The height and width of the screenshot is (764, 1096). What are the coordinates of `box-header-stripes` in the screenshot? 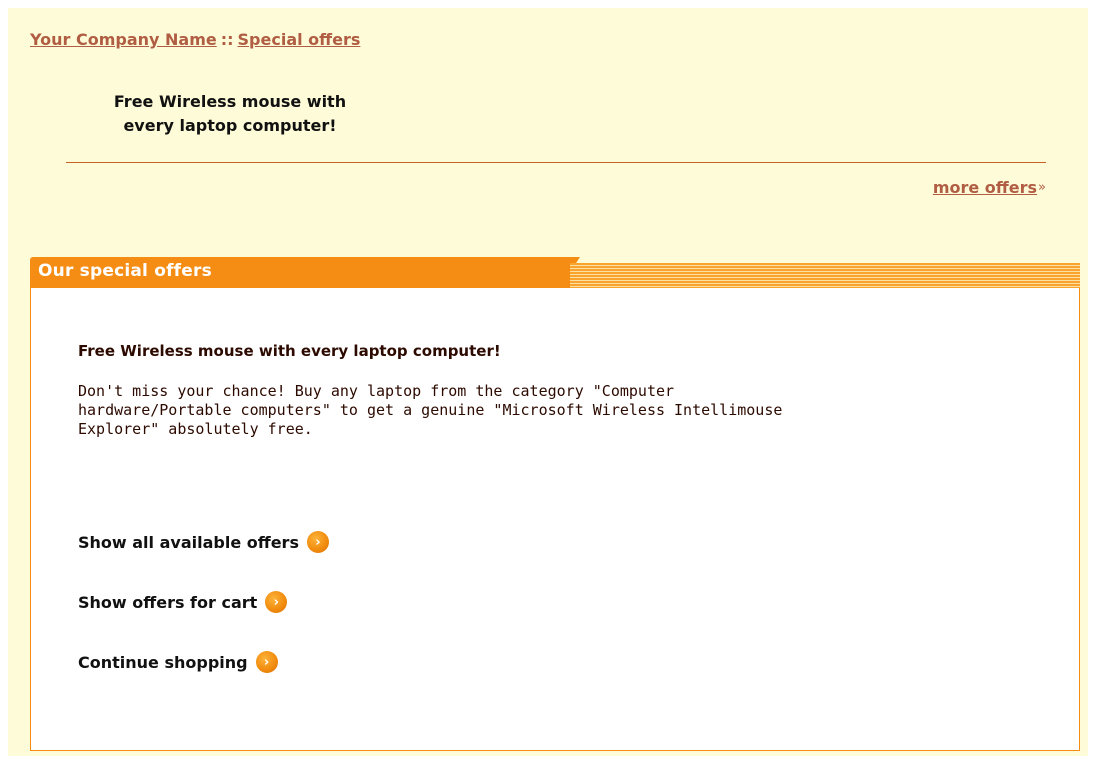 It's located at (825, 275).